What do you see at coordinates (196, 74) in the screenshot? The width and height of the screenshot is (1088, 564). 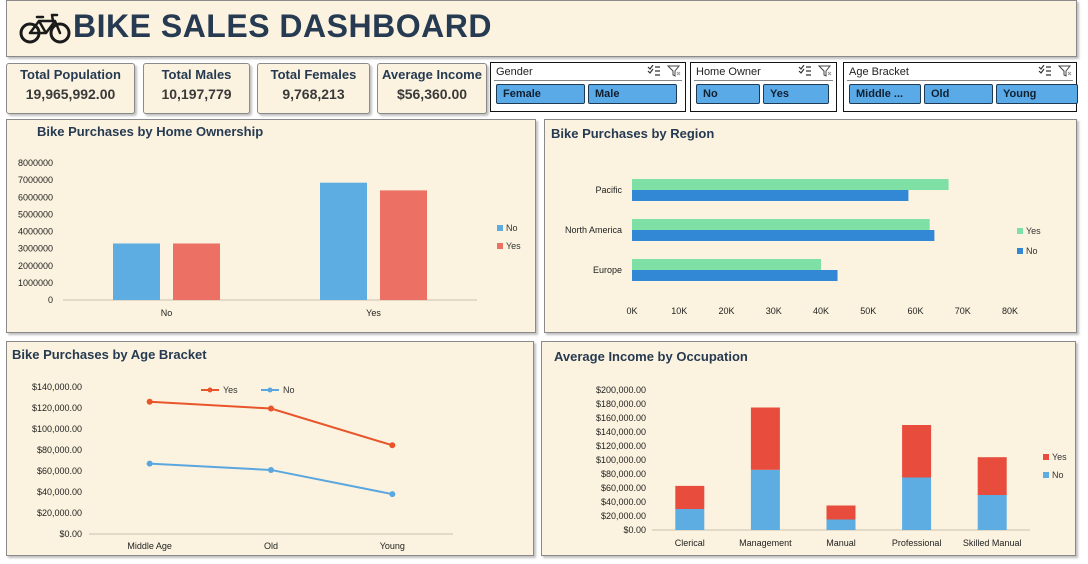 I see `kpi-label: Total Males` at bounding box center [196, 74].